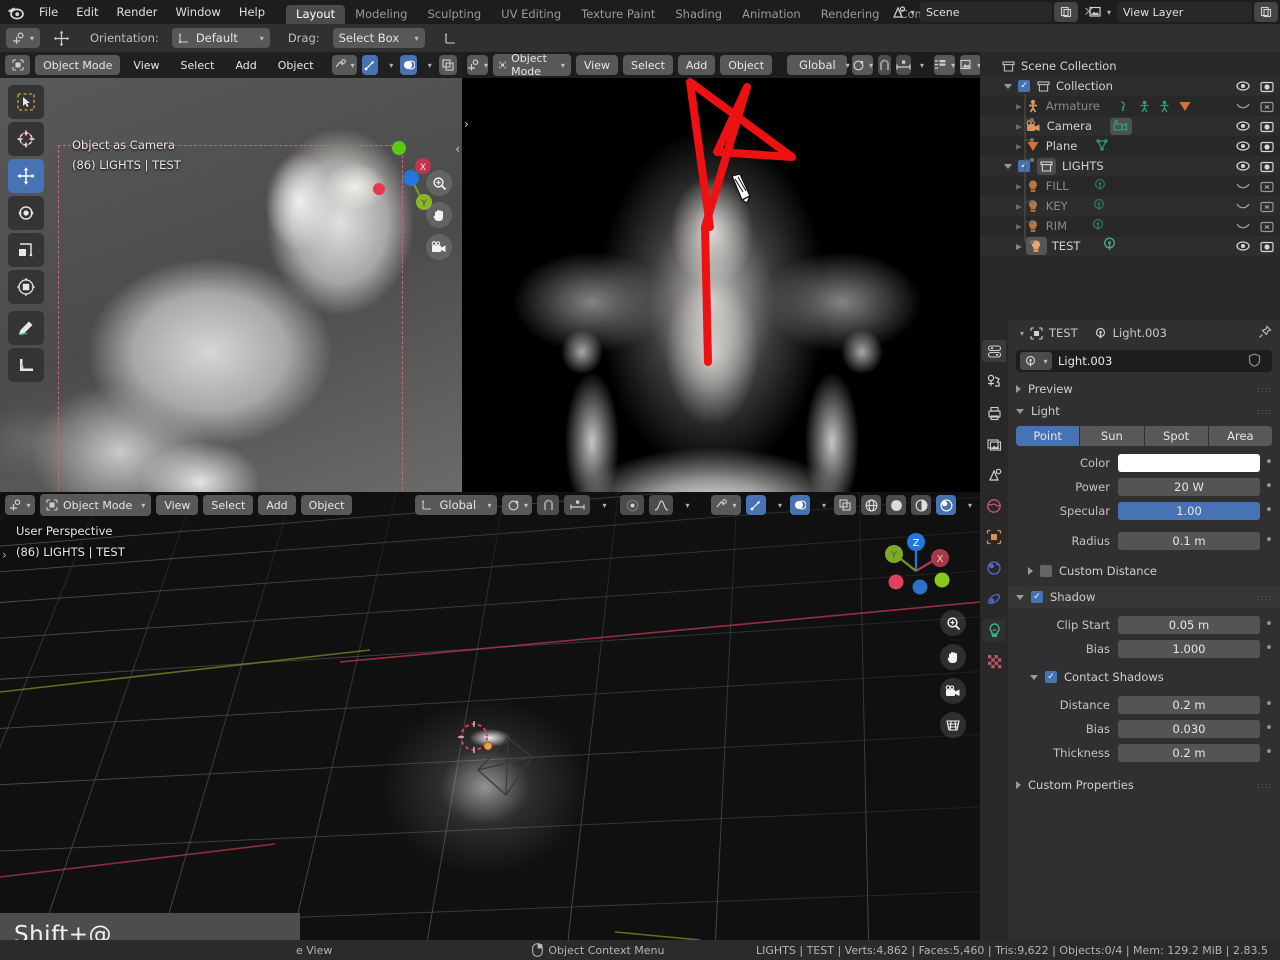 This screenshot has width=1280, height=960. Describe the element at coordinates (1144, 729) in the screenshot. I see `contact-bias-row: Bias 0.030 •` at that location.